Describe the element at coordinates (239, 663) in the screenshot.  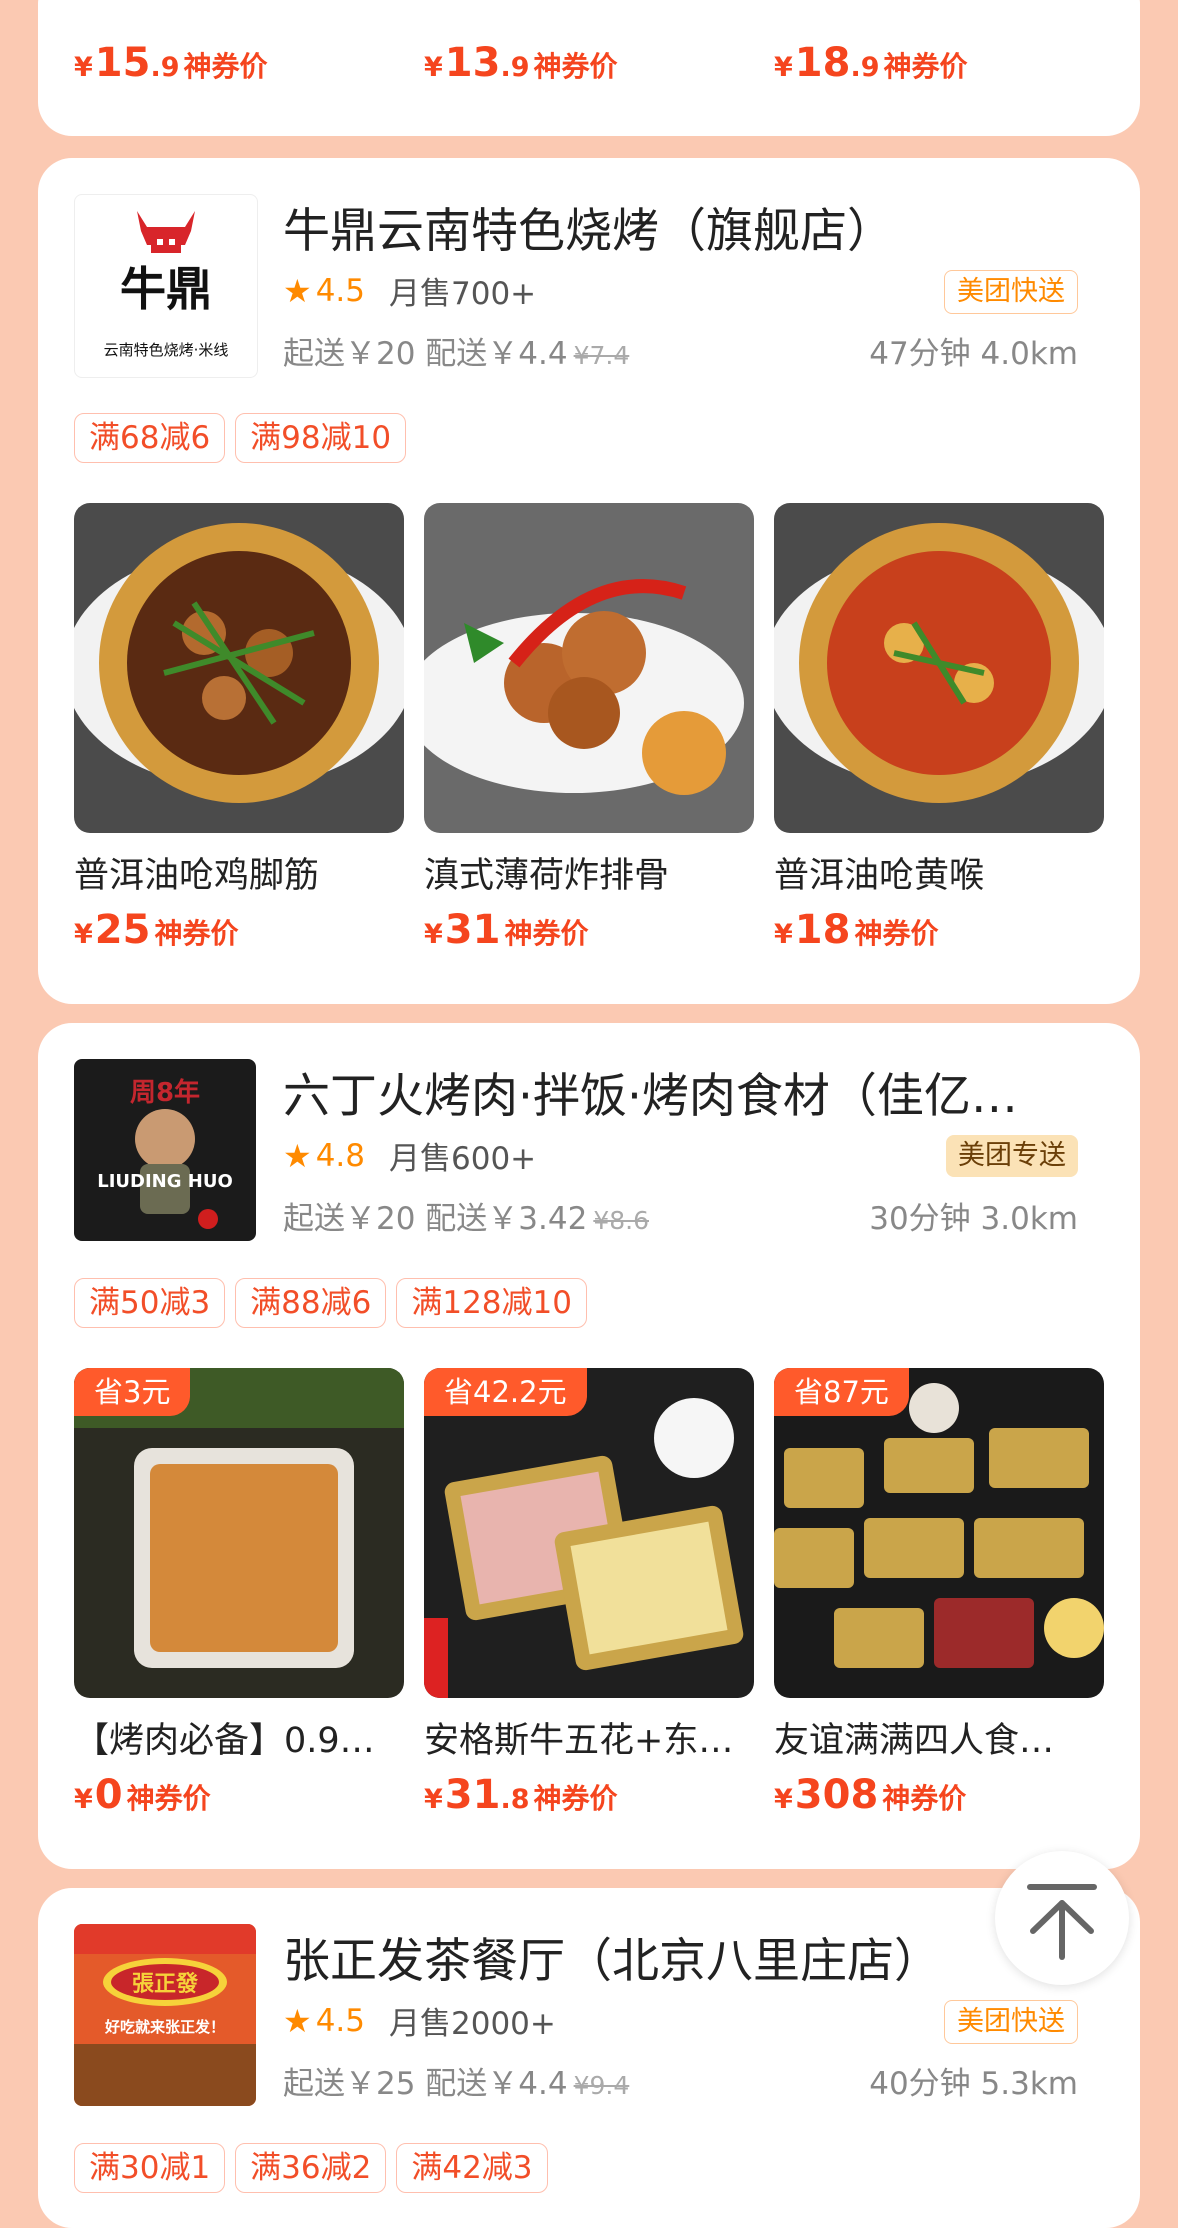
I see `claypot-dish-image` at that location.